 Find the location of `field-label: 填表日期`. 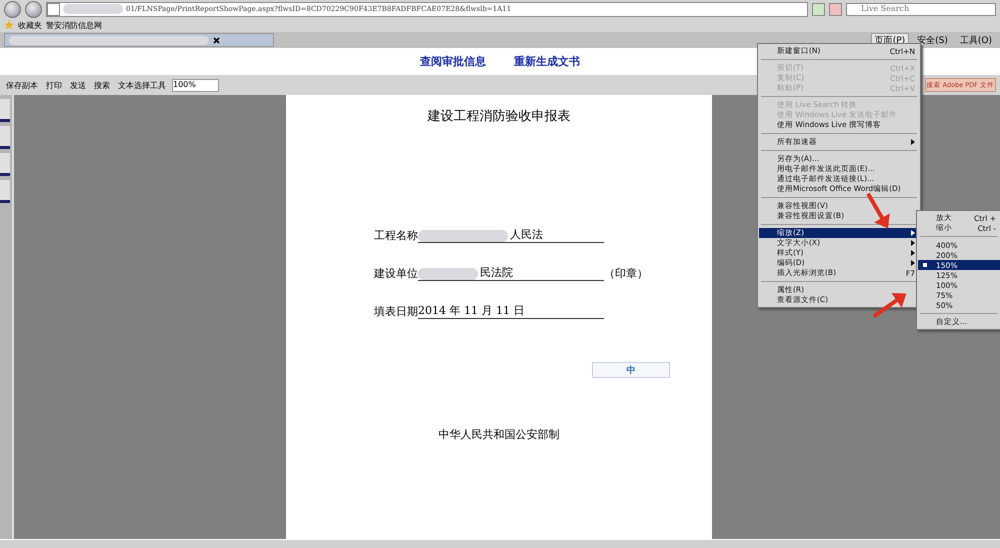

field-label: 填表日期 is located at coordinates (396, 311).